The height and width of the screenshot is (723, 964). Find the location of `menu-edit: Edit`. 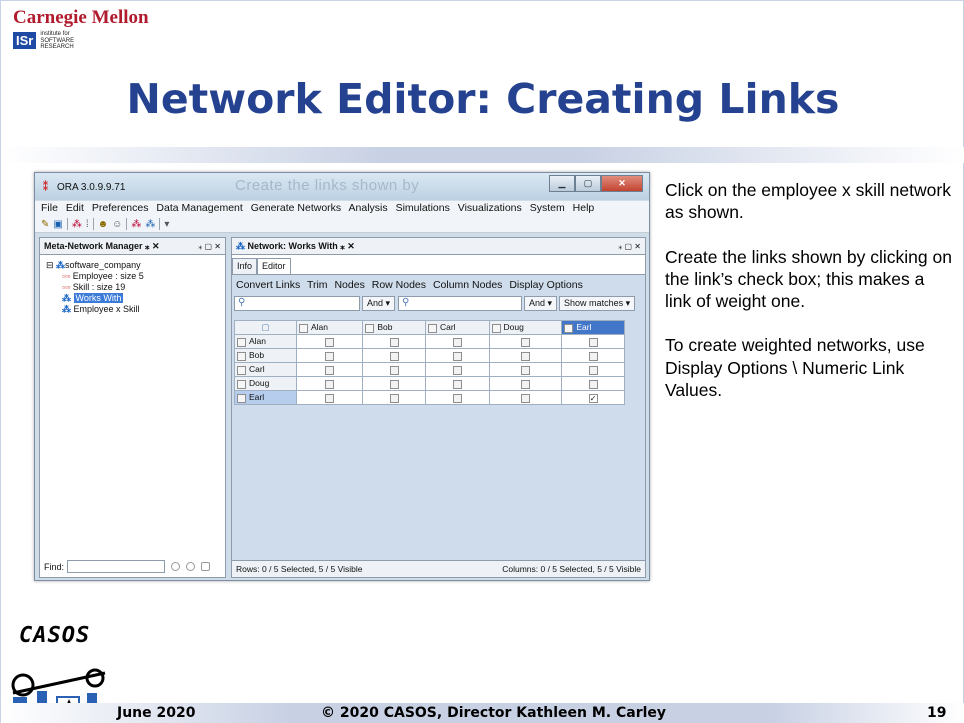

menu-edit: Edit is located at coordinates (75, 208).